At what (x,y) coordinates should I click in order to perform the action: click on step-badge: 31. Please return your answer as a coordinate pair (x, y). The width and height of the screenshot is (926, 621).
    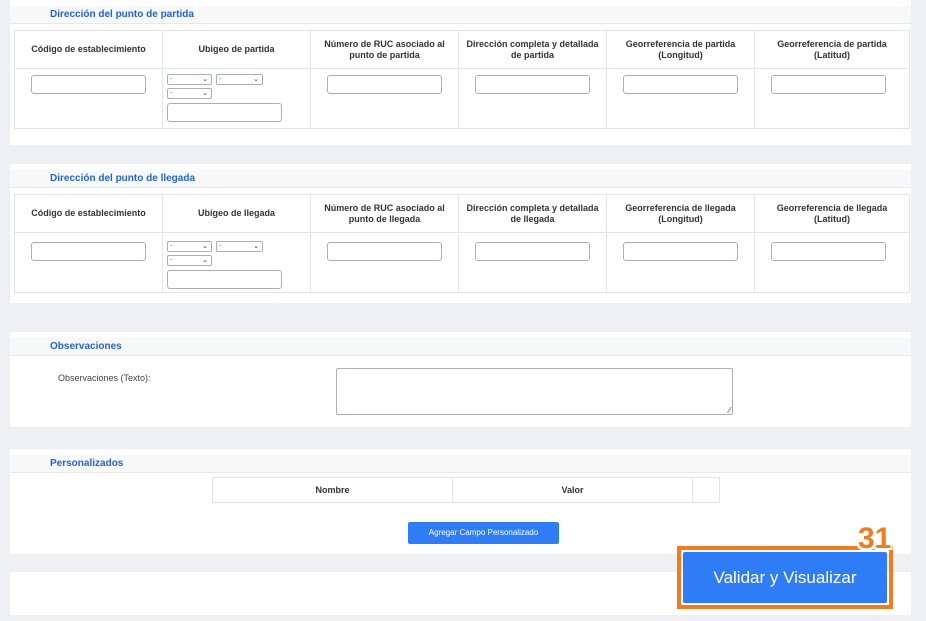
    Looking at the image, I should click on (875, 538).